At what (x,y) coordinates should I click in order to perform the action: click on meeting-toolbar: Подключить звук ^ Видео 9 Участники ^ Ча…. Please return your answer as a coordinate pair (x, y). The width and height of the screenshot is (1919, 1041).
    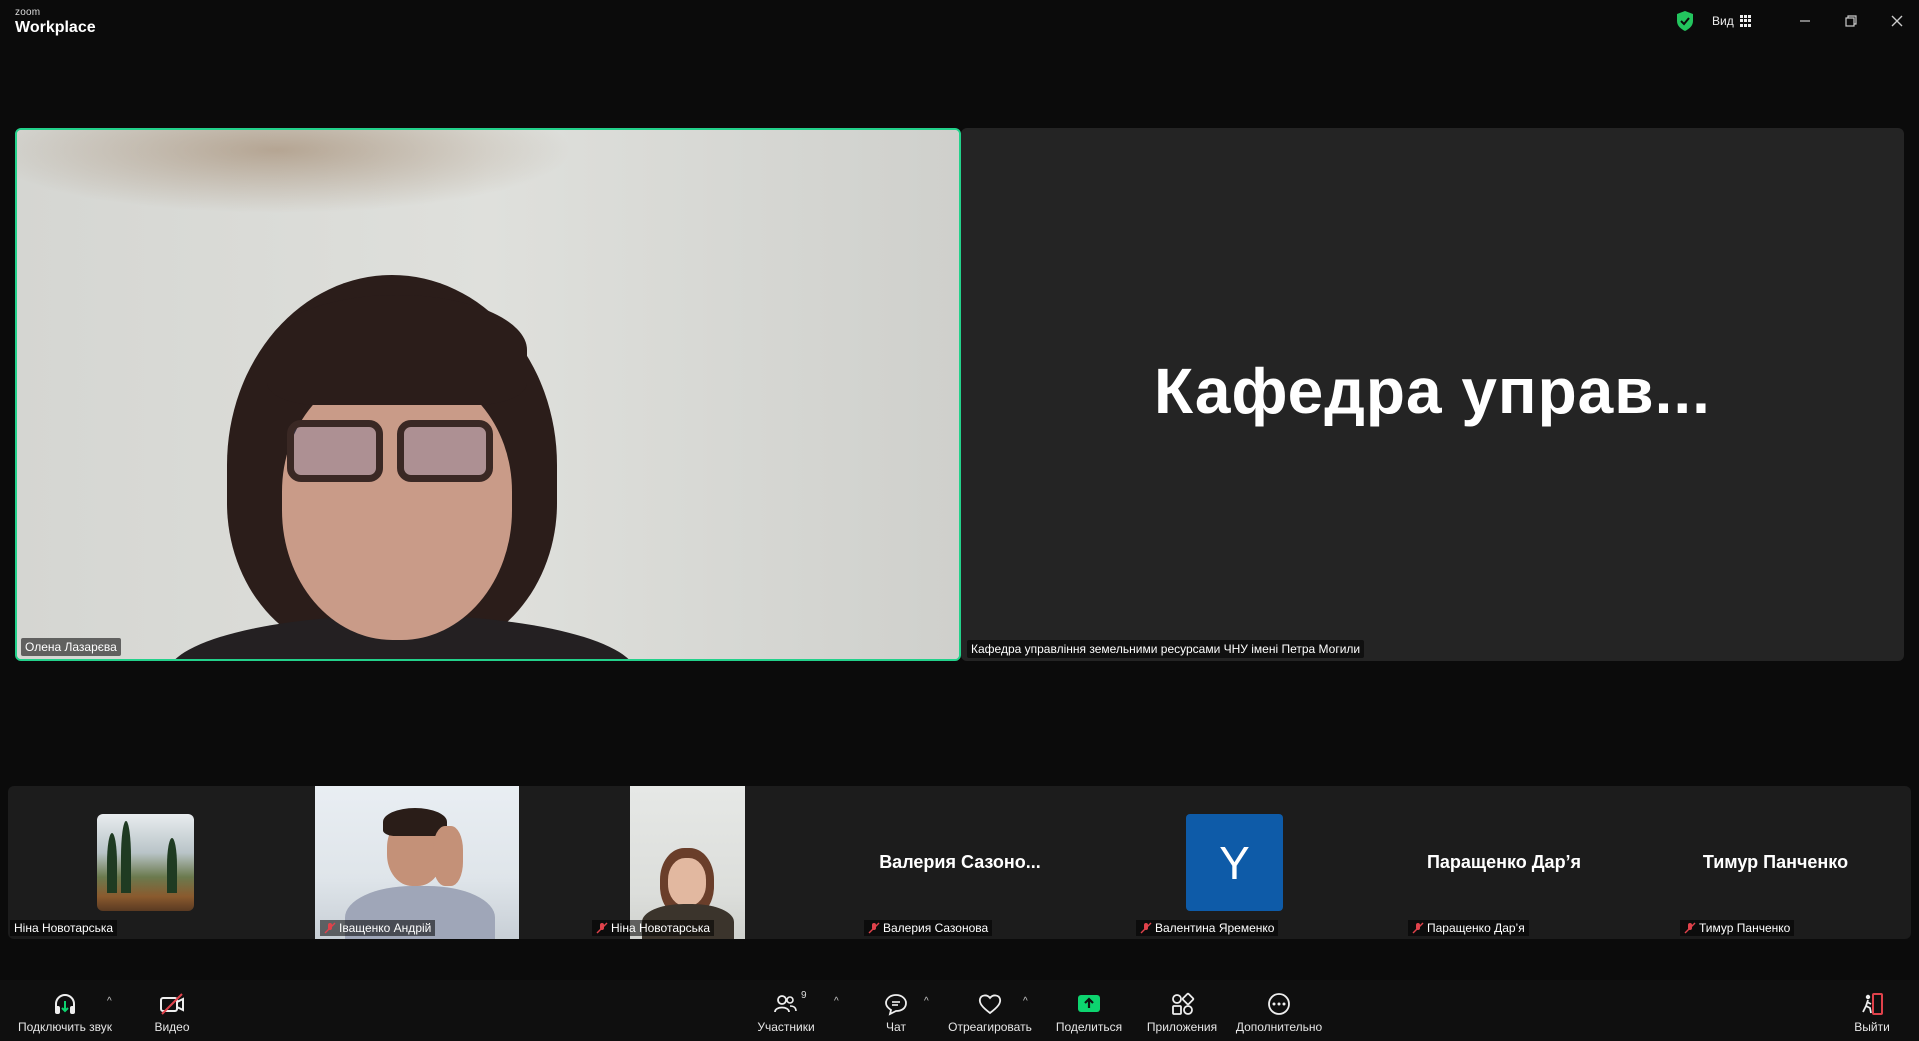
    Looking at the image, I should click on (959, 1010).